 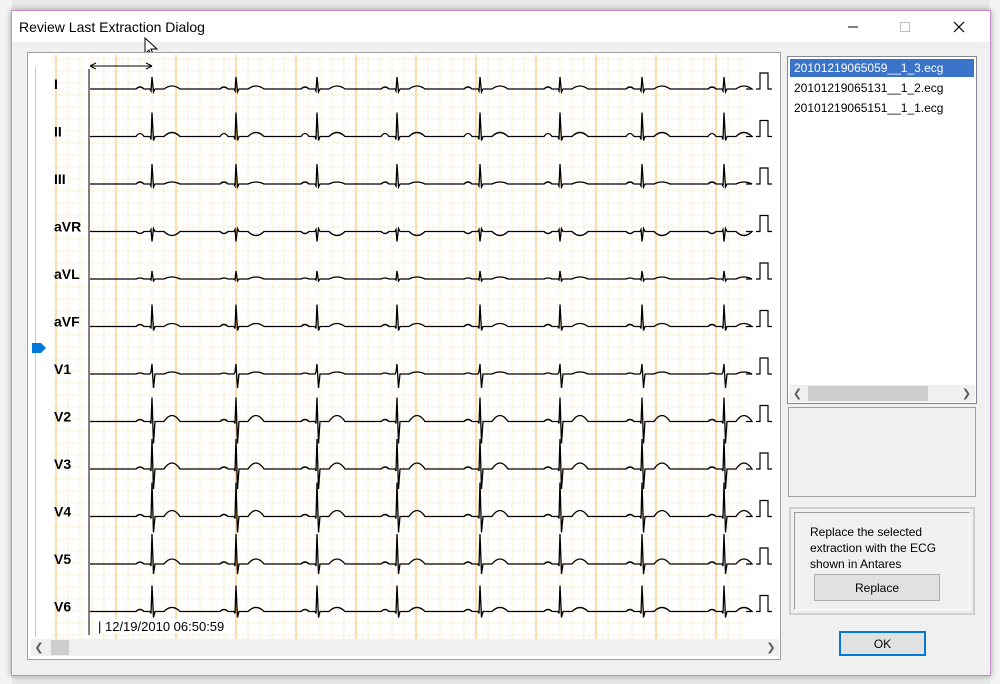 What do you see at coordinates (62, 464) in the screenshot?
I see `lead-label-V3: V3` at bounding box center [62, 464].